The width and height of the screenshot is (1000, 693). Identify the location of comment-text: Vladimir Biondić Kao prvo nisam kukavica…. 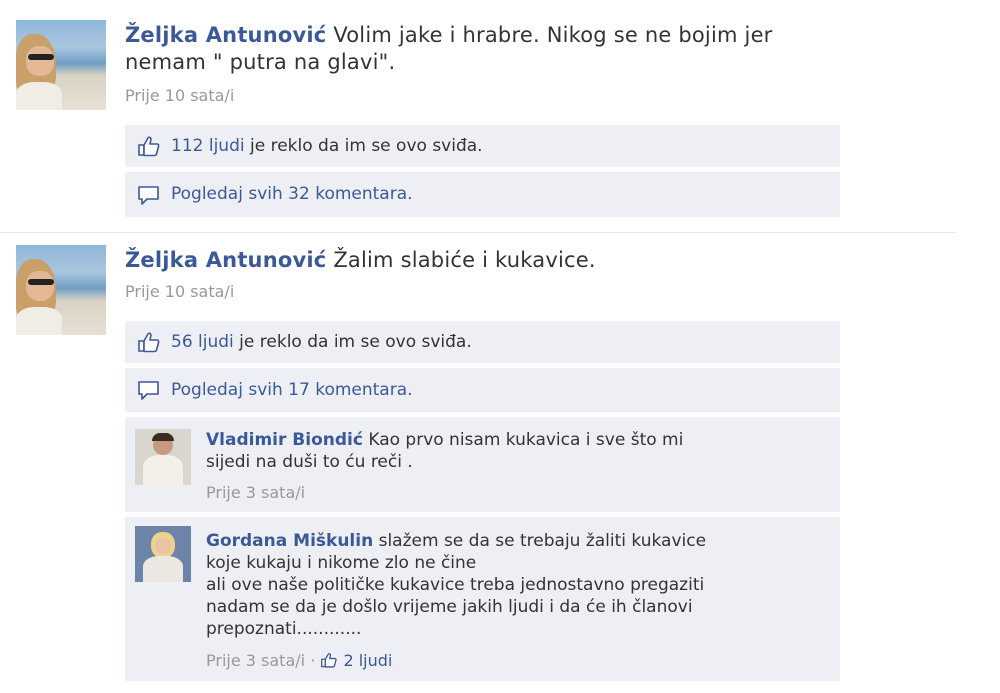
(516, 451).